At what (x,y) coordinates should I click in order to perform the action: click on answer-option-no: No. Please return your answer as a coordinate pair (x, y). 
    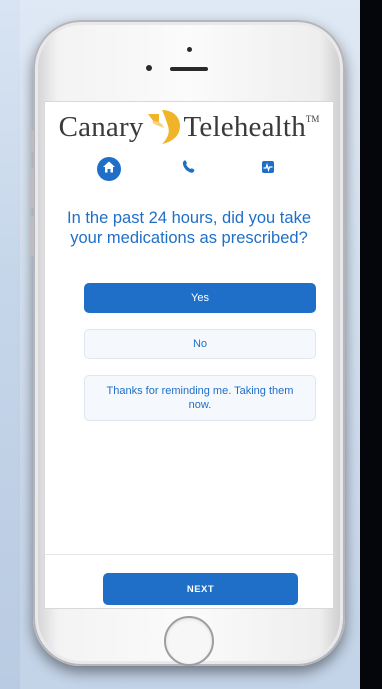
    Looking at the image, I should click on (200, 344).